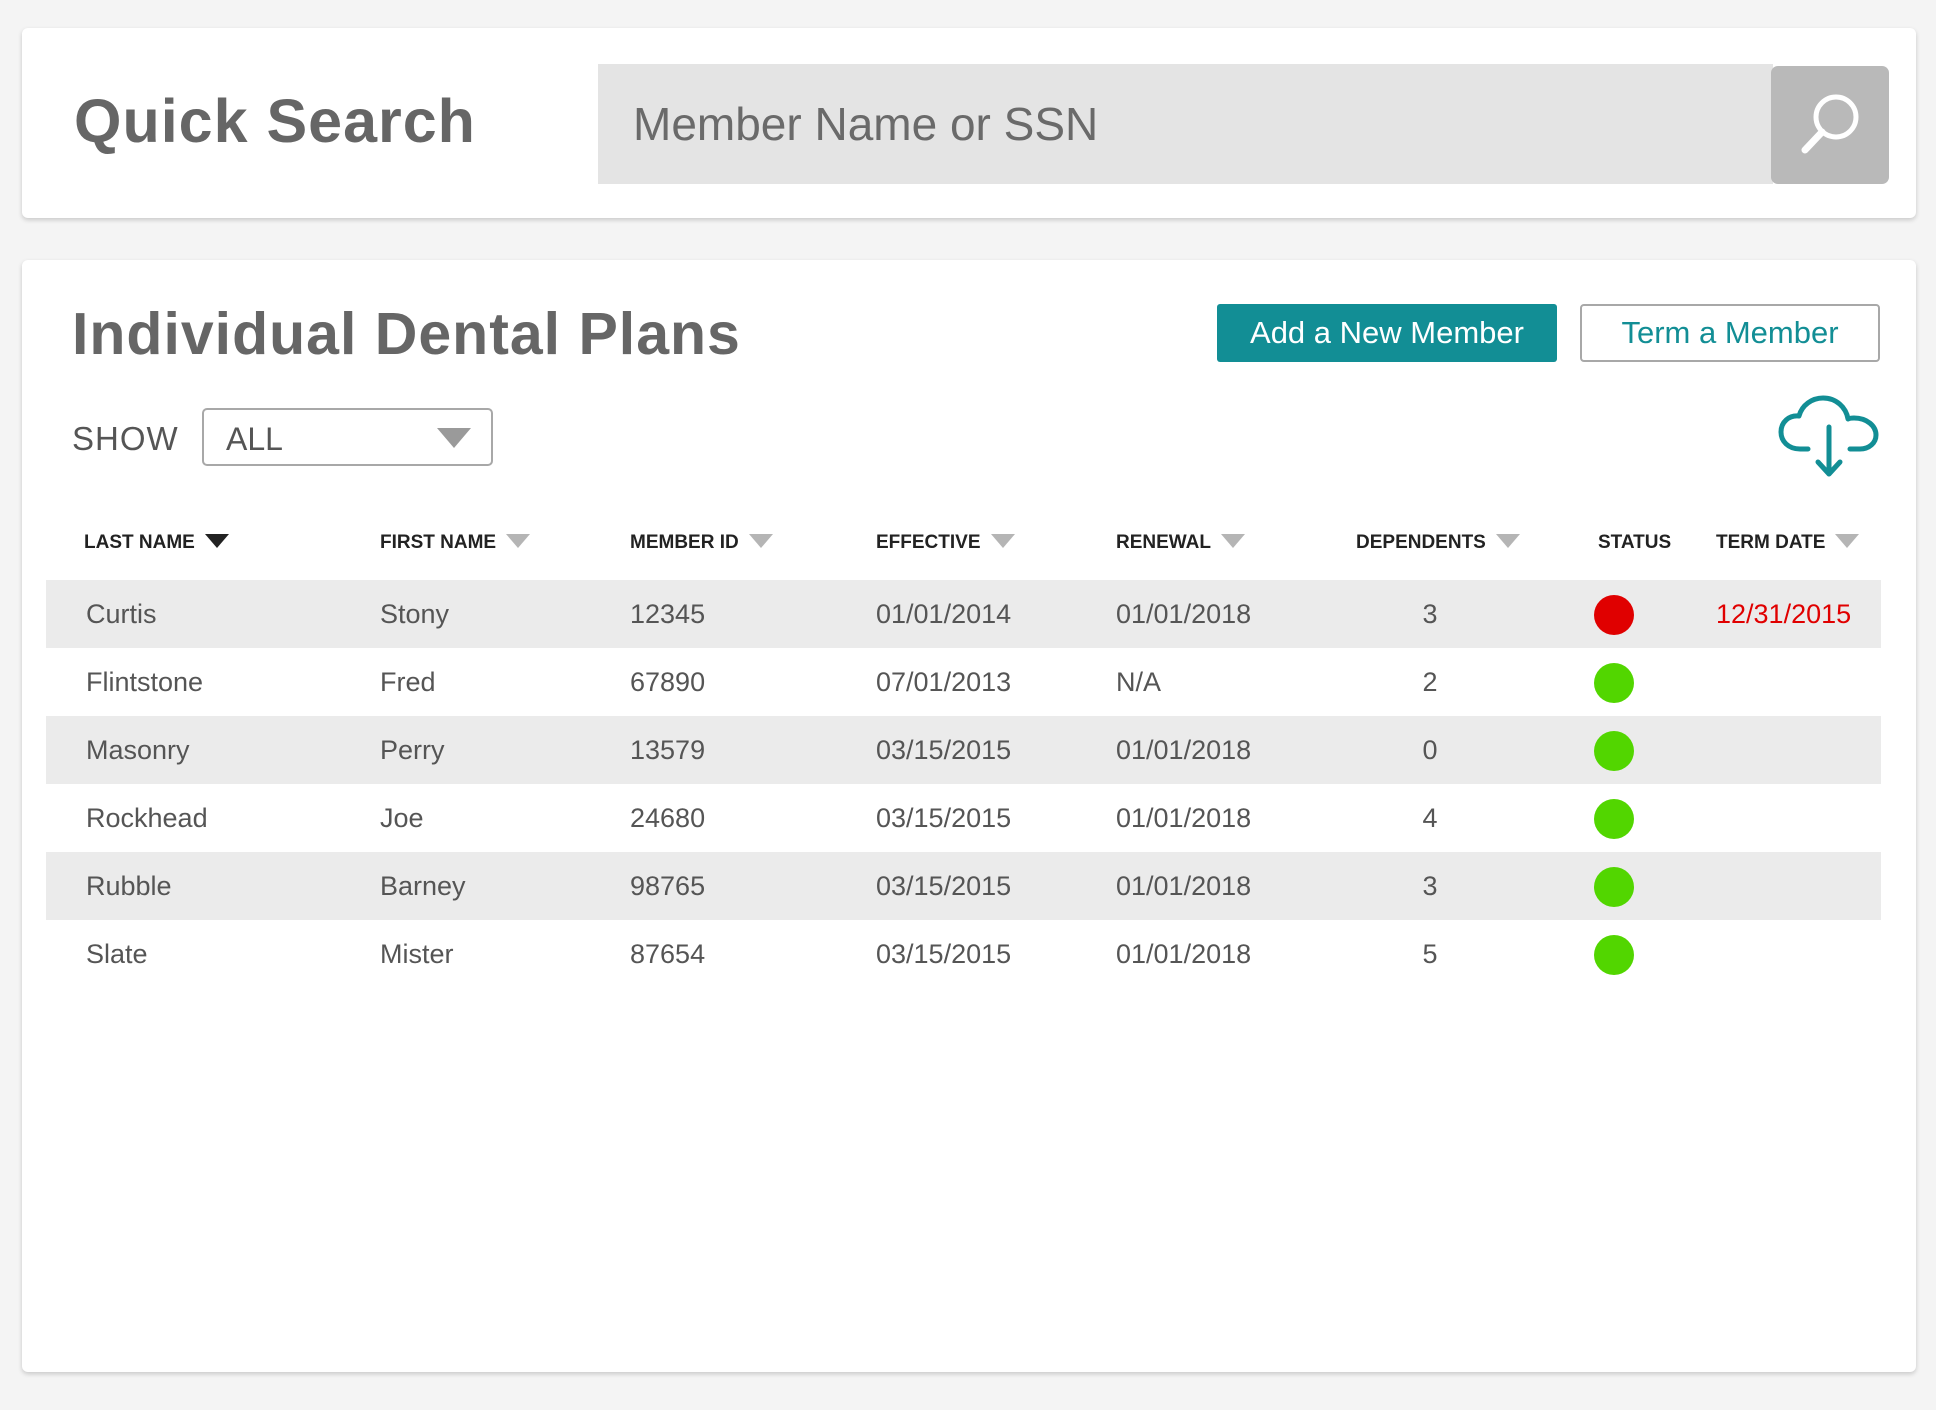 The image size is (1936, 1410). What do you see at coordinates (1784, 614) in the screenshot?
I see `cell-term-date: 12/31/2015` at bounding box center [1784, 614].